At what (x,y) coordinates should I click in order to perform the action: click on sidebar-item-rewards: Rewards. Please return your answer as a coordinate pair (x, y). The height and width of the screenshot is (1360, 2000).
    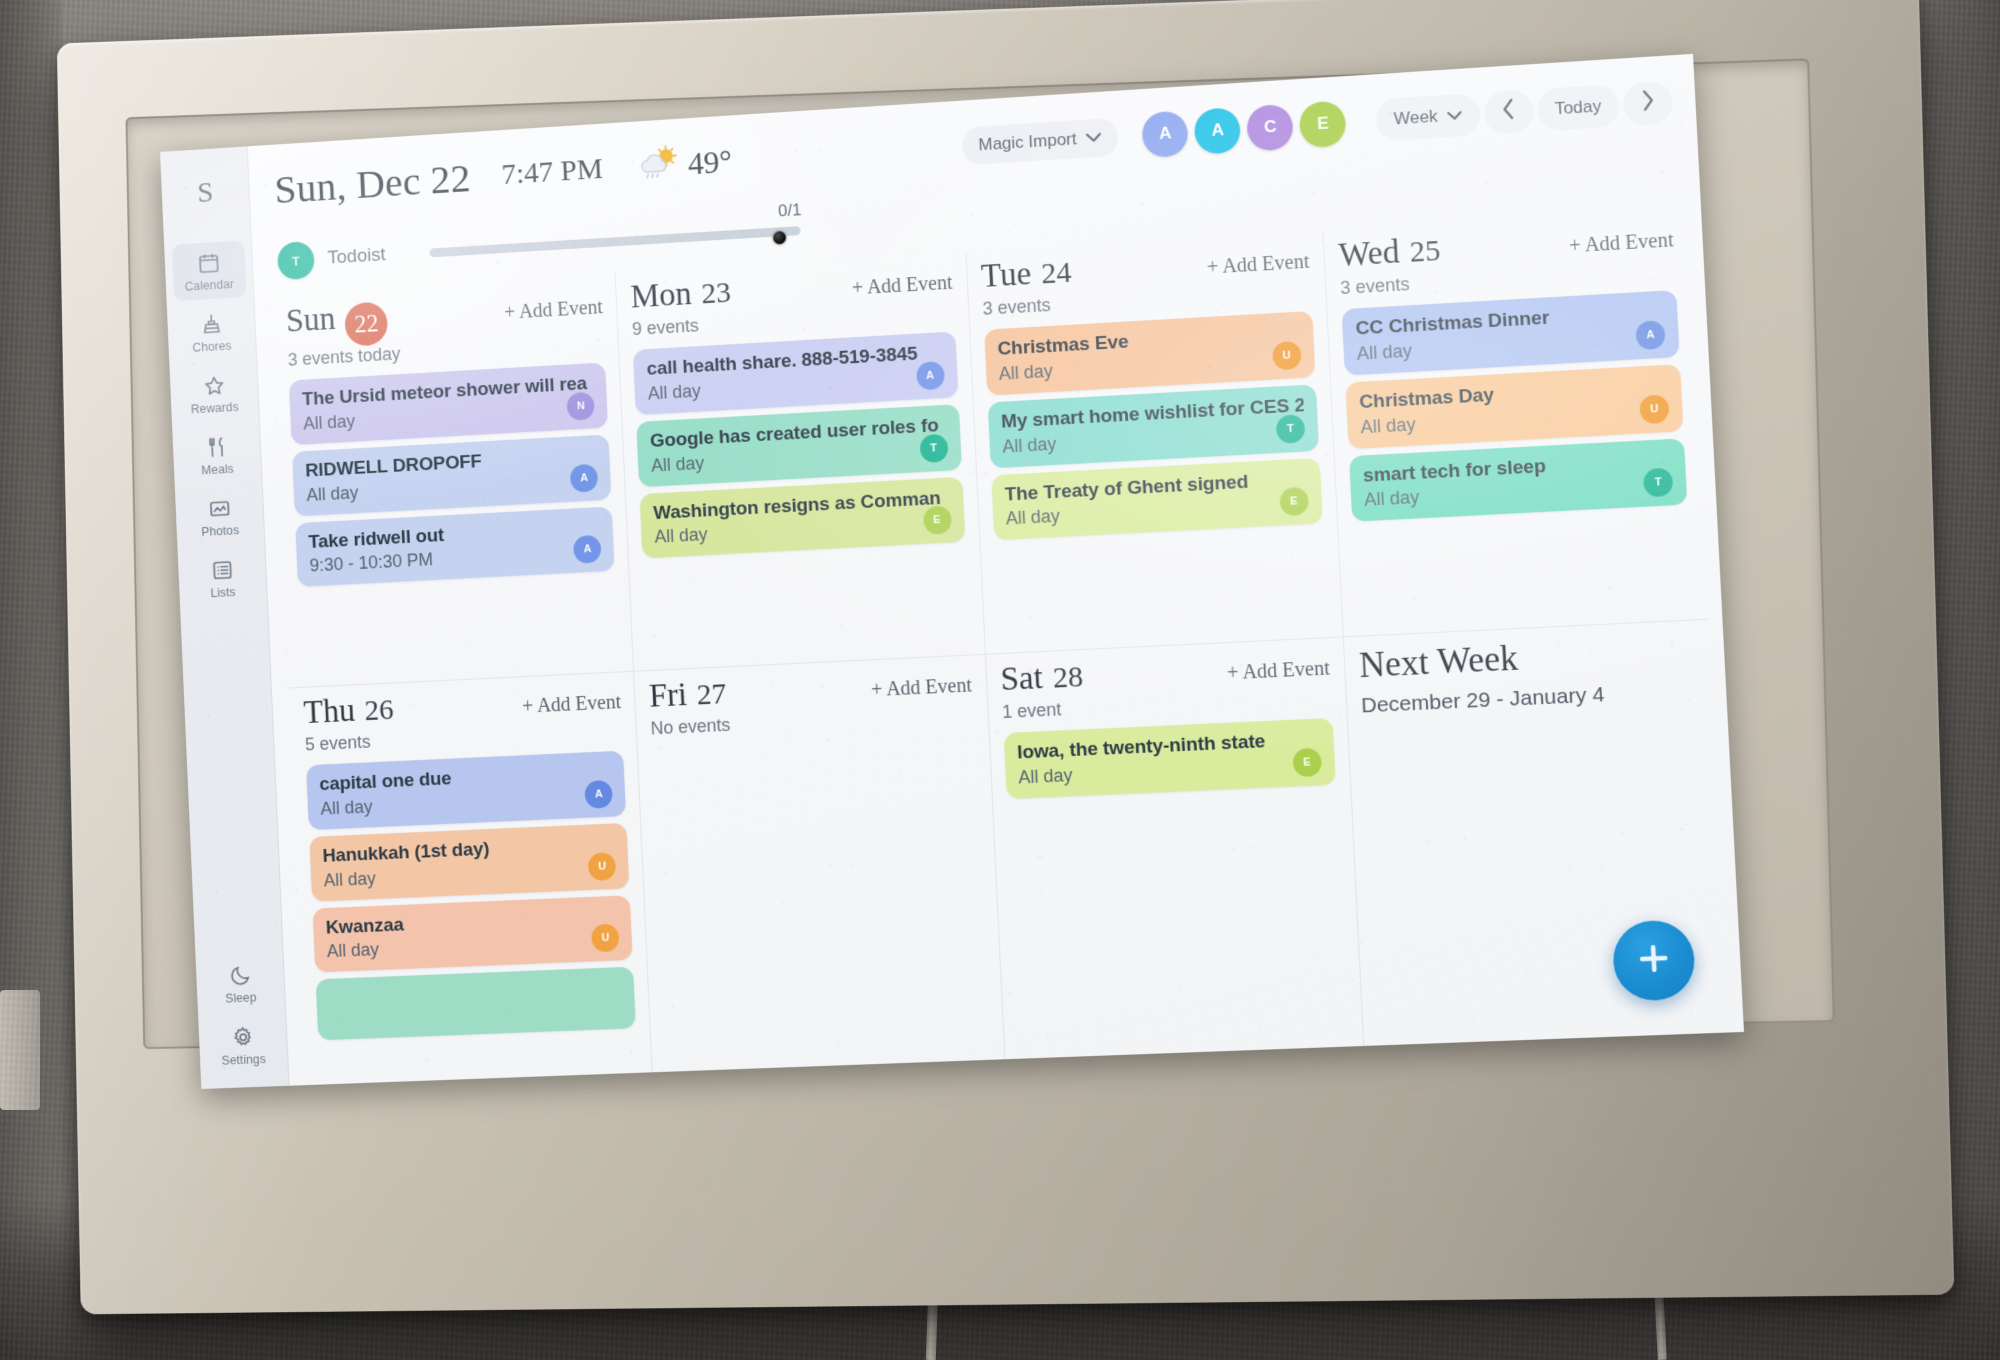
    Looking at the image, I should click on (214, 393).